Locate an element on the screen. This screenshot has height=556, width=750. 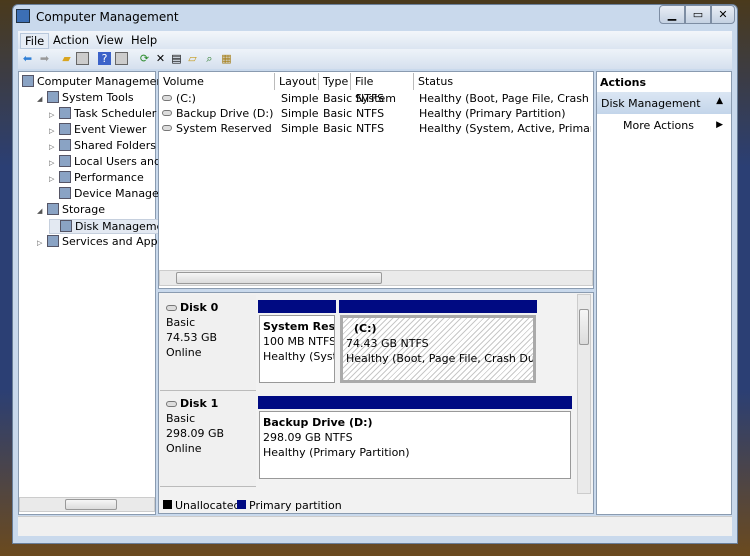
app-icon is located at coordinates (23, 16).